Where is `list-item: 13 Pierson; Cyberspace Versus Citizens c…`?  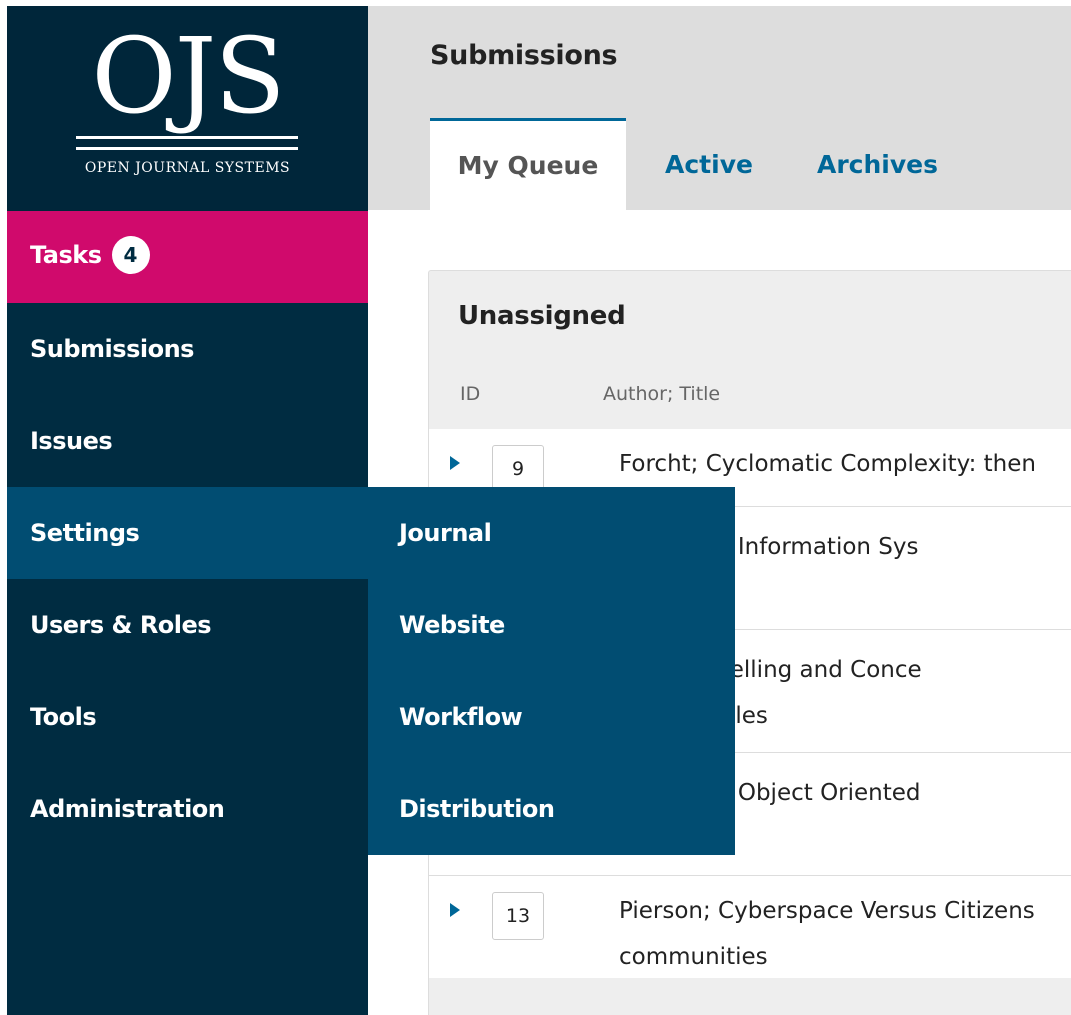
list-item: 13 Pierson; Cyberspace Versus Citizens c… is located at coordinates (750, 927).